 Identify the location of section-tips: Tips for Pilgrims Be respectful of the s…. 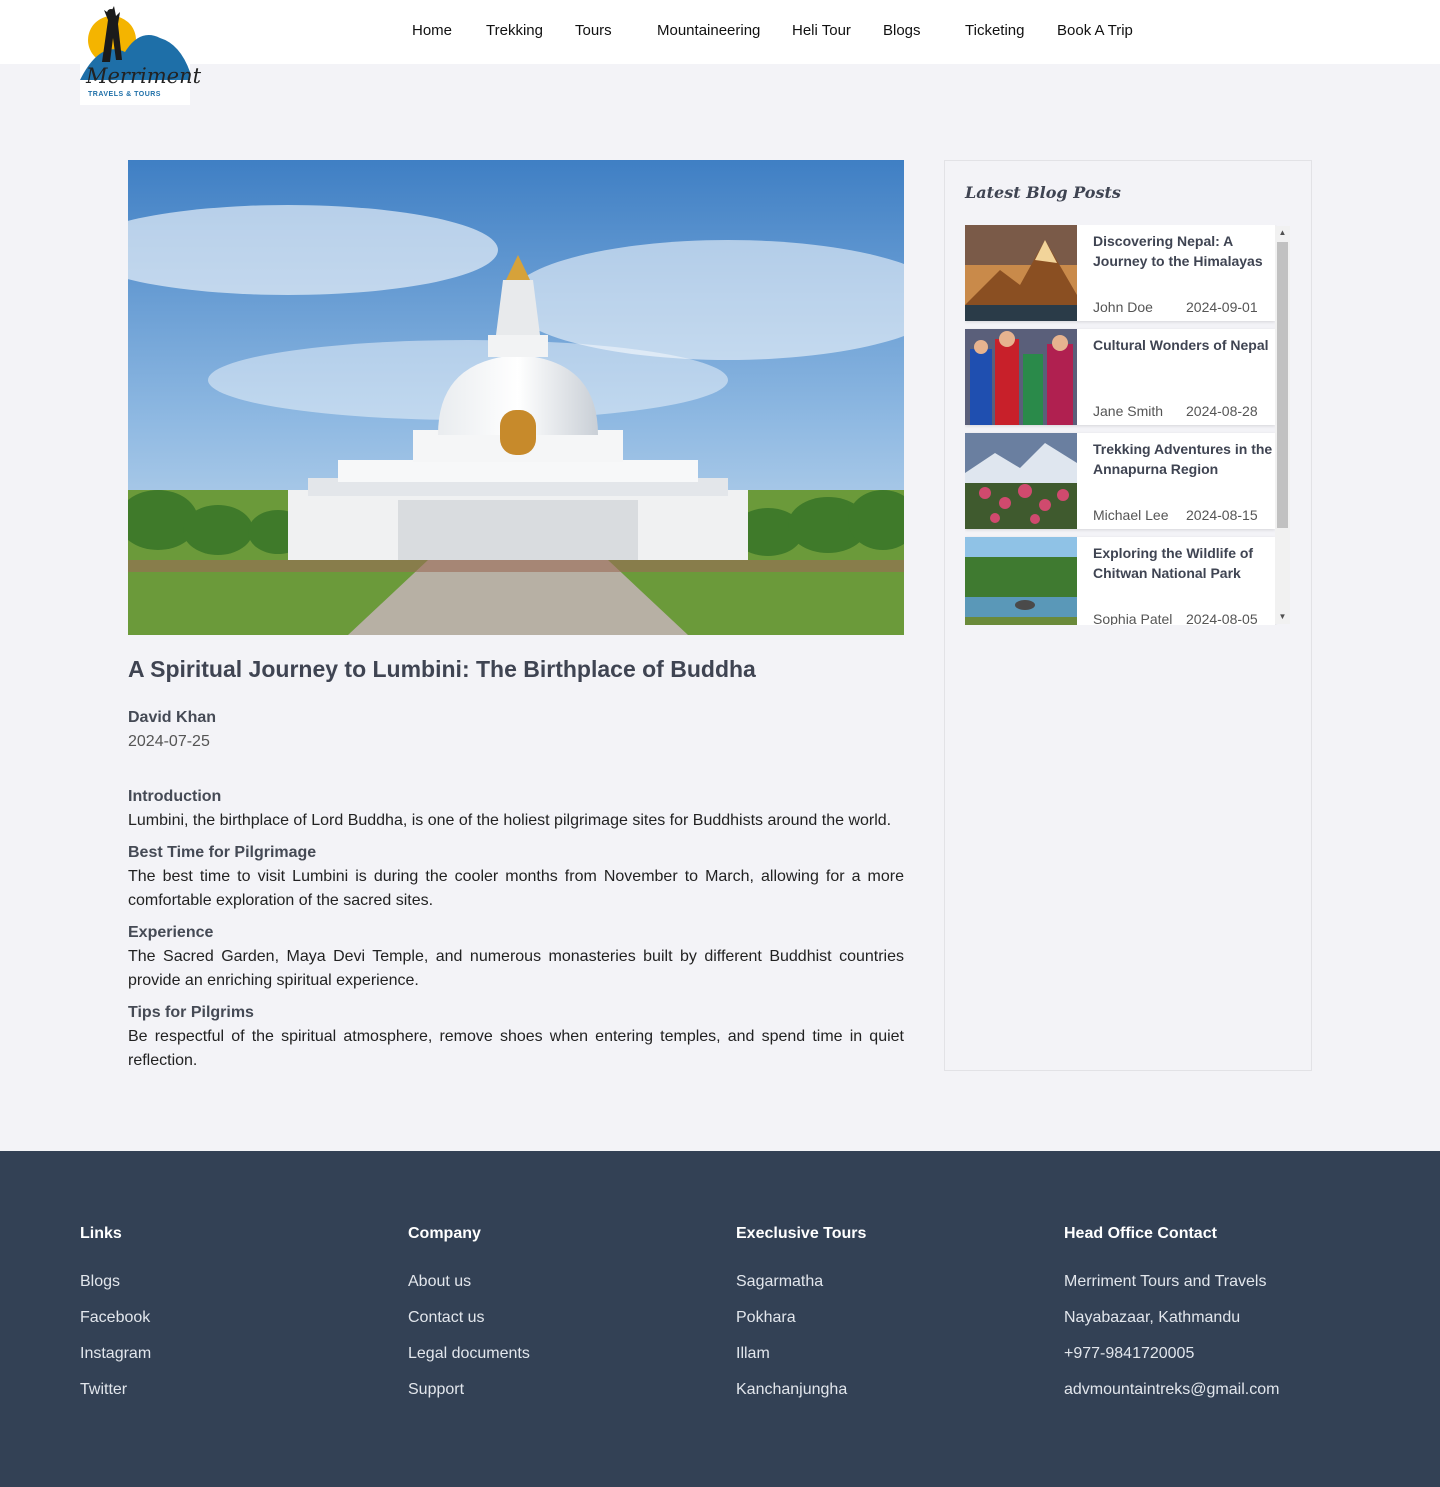
(516, 1037).